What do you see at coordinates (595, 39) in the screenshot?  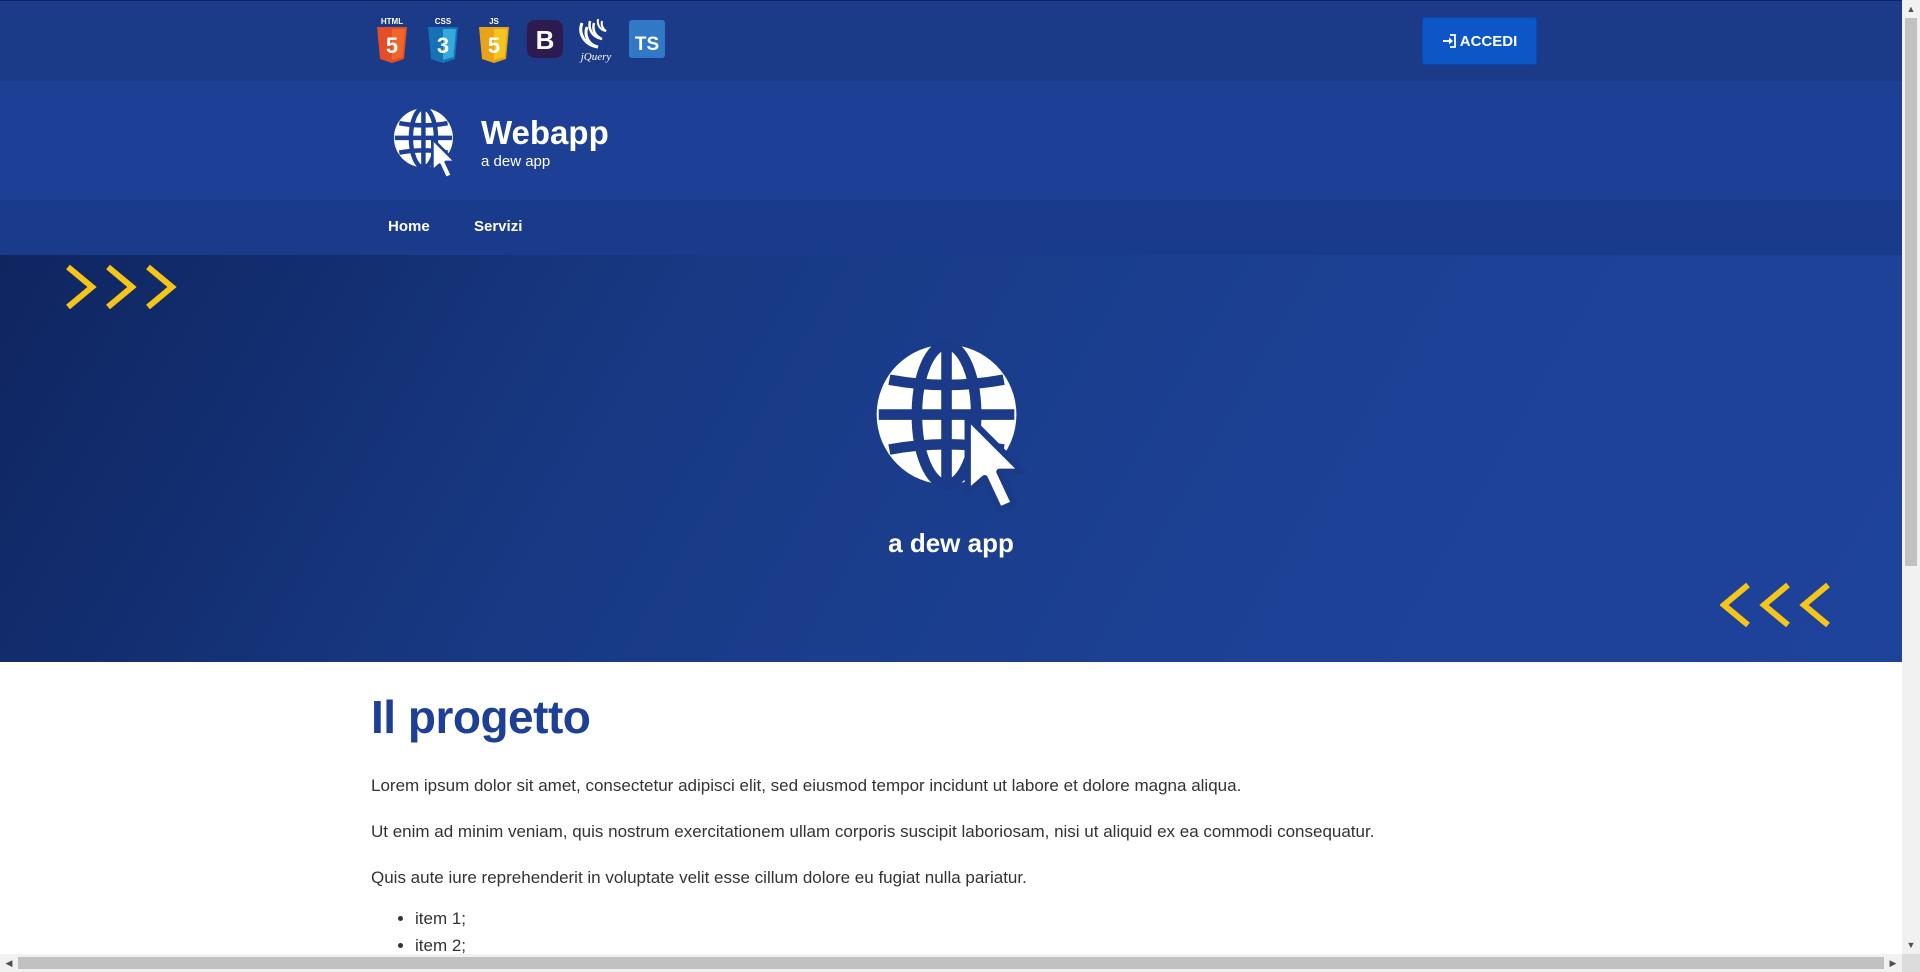 I see `jquery-icon: jQuery` at bounding box center [595, 39].